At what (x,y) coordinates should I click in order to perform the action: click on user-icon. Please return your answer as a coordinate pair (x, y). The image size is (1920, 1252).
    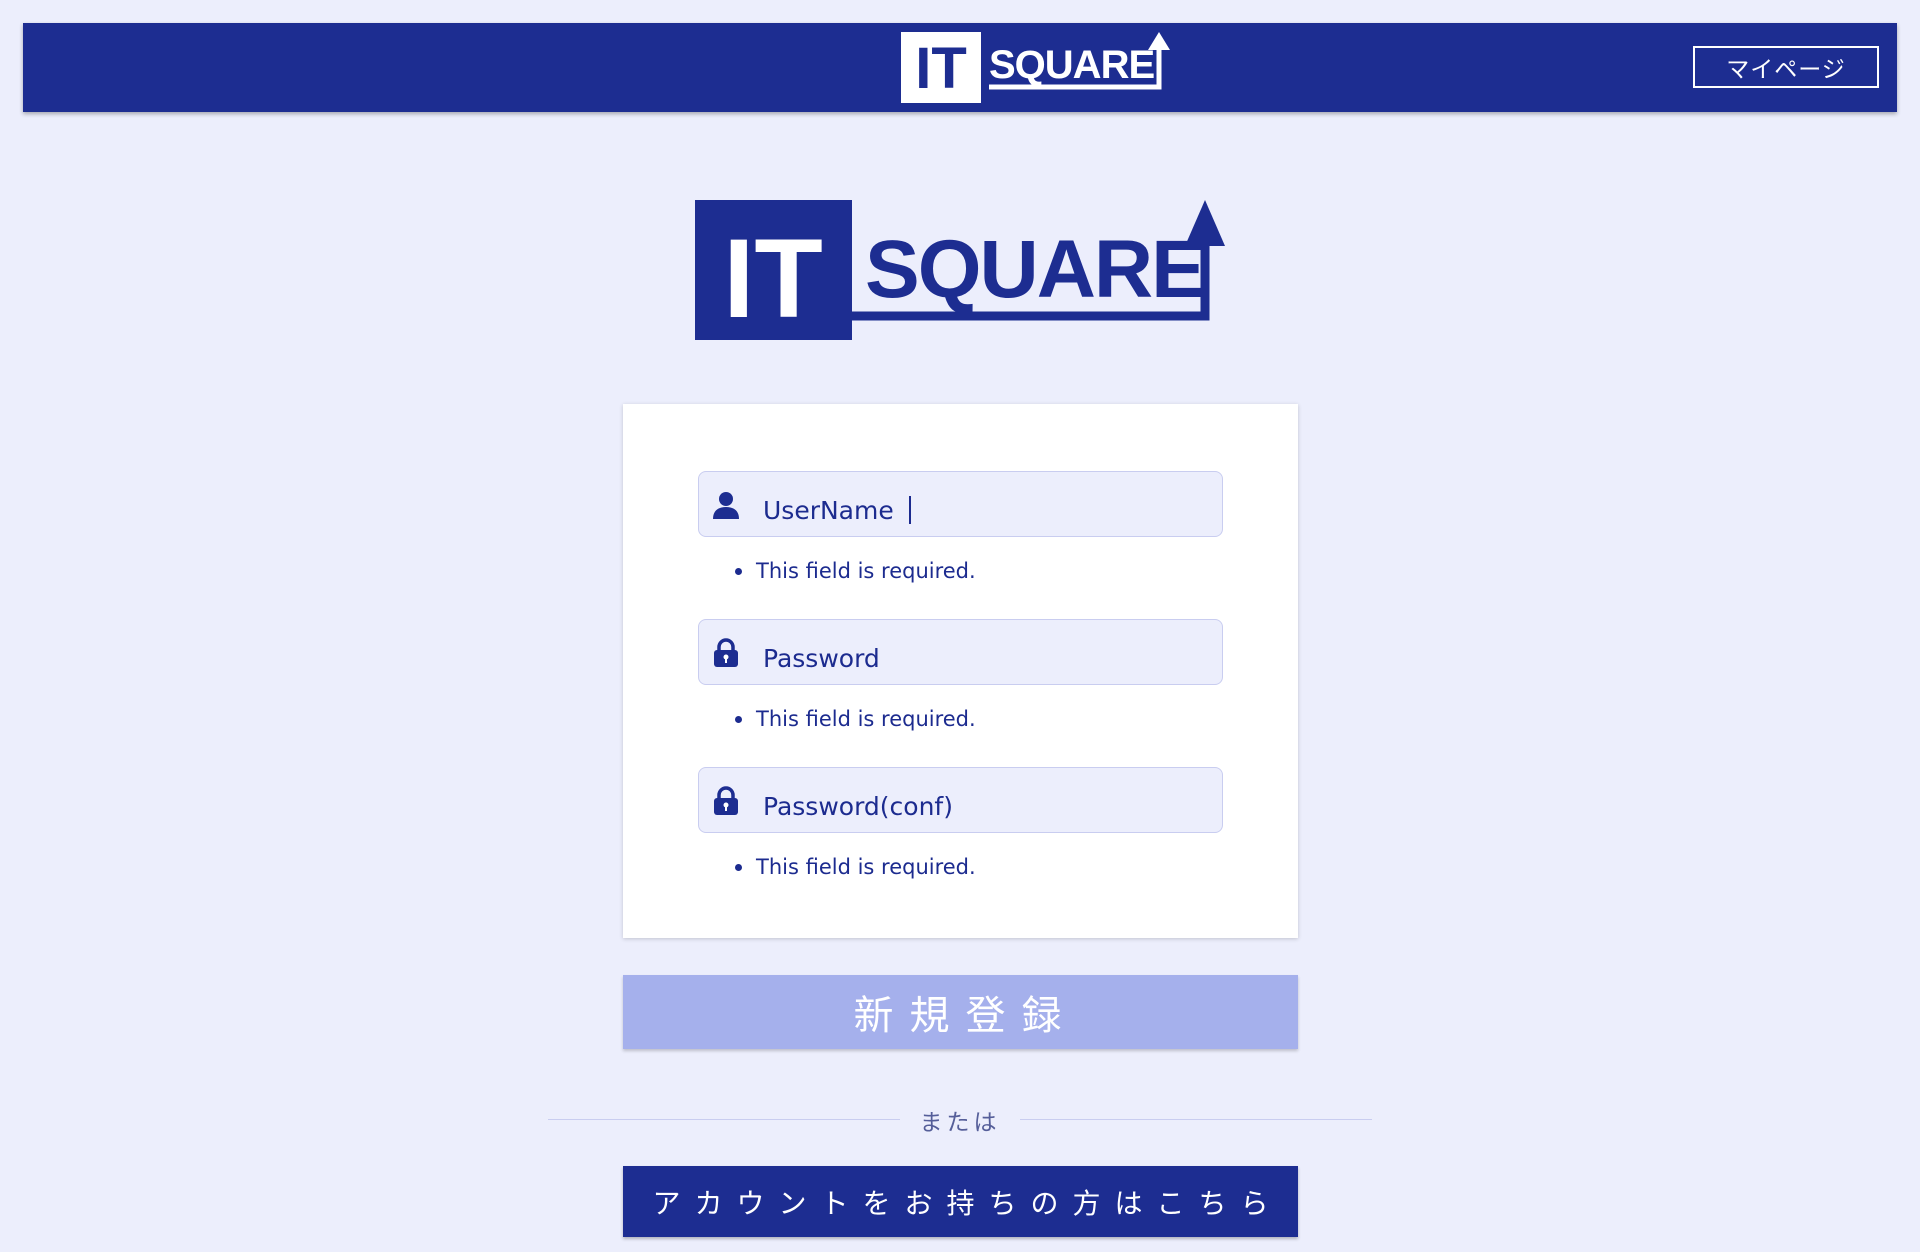
    Looking at the image, I should click on (726, 505).